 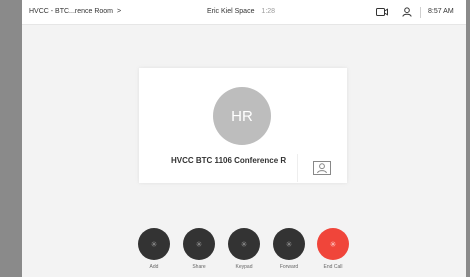 I want to click on share-control: ✳ Share, so click(x=199, y=252).